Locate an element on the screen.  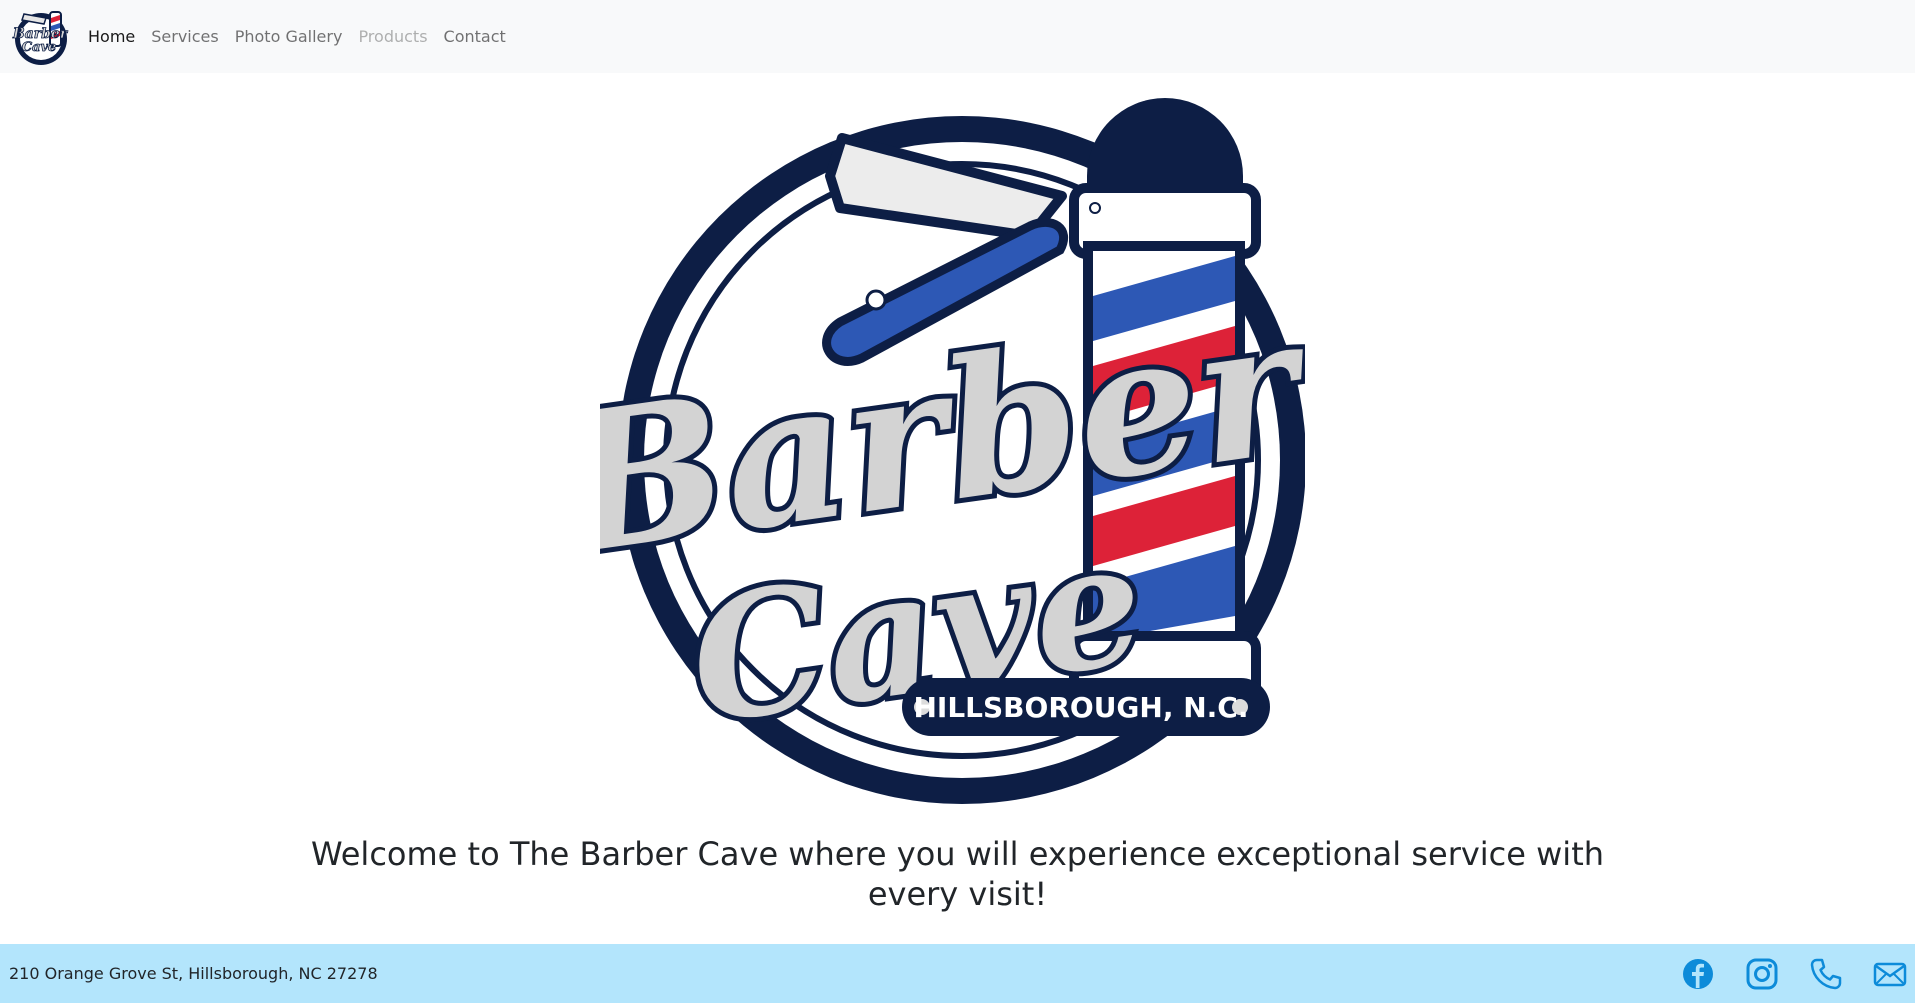
small-logo-line2: Cave is located at coordinates (39, 47).